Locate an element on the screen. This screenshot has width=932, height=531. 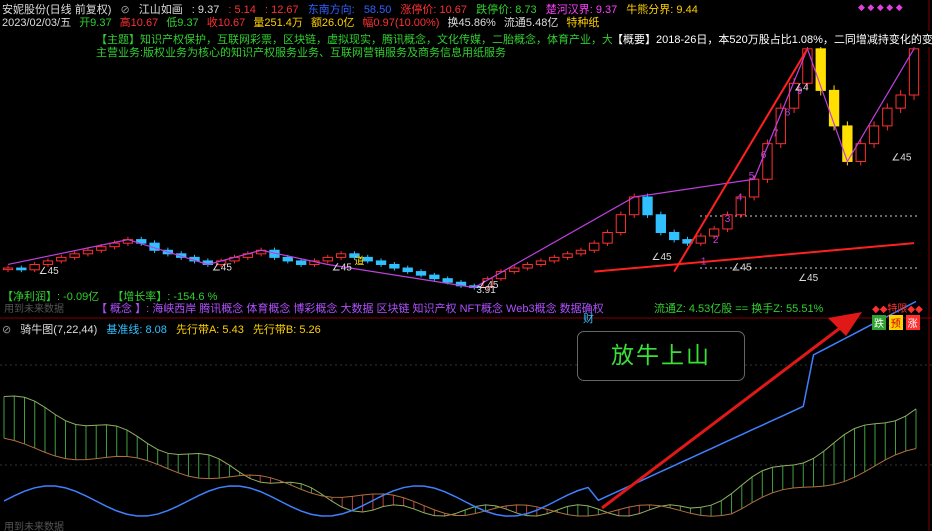
sequence-number: 5 is located at coordinates (752, 176).